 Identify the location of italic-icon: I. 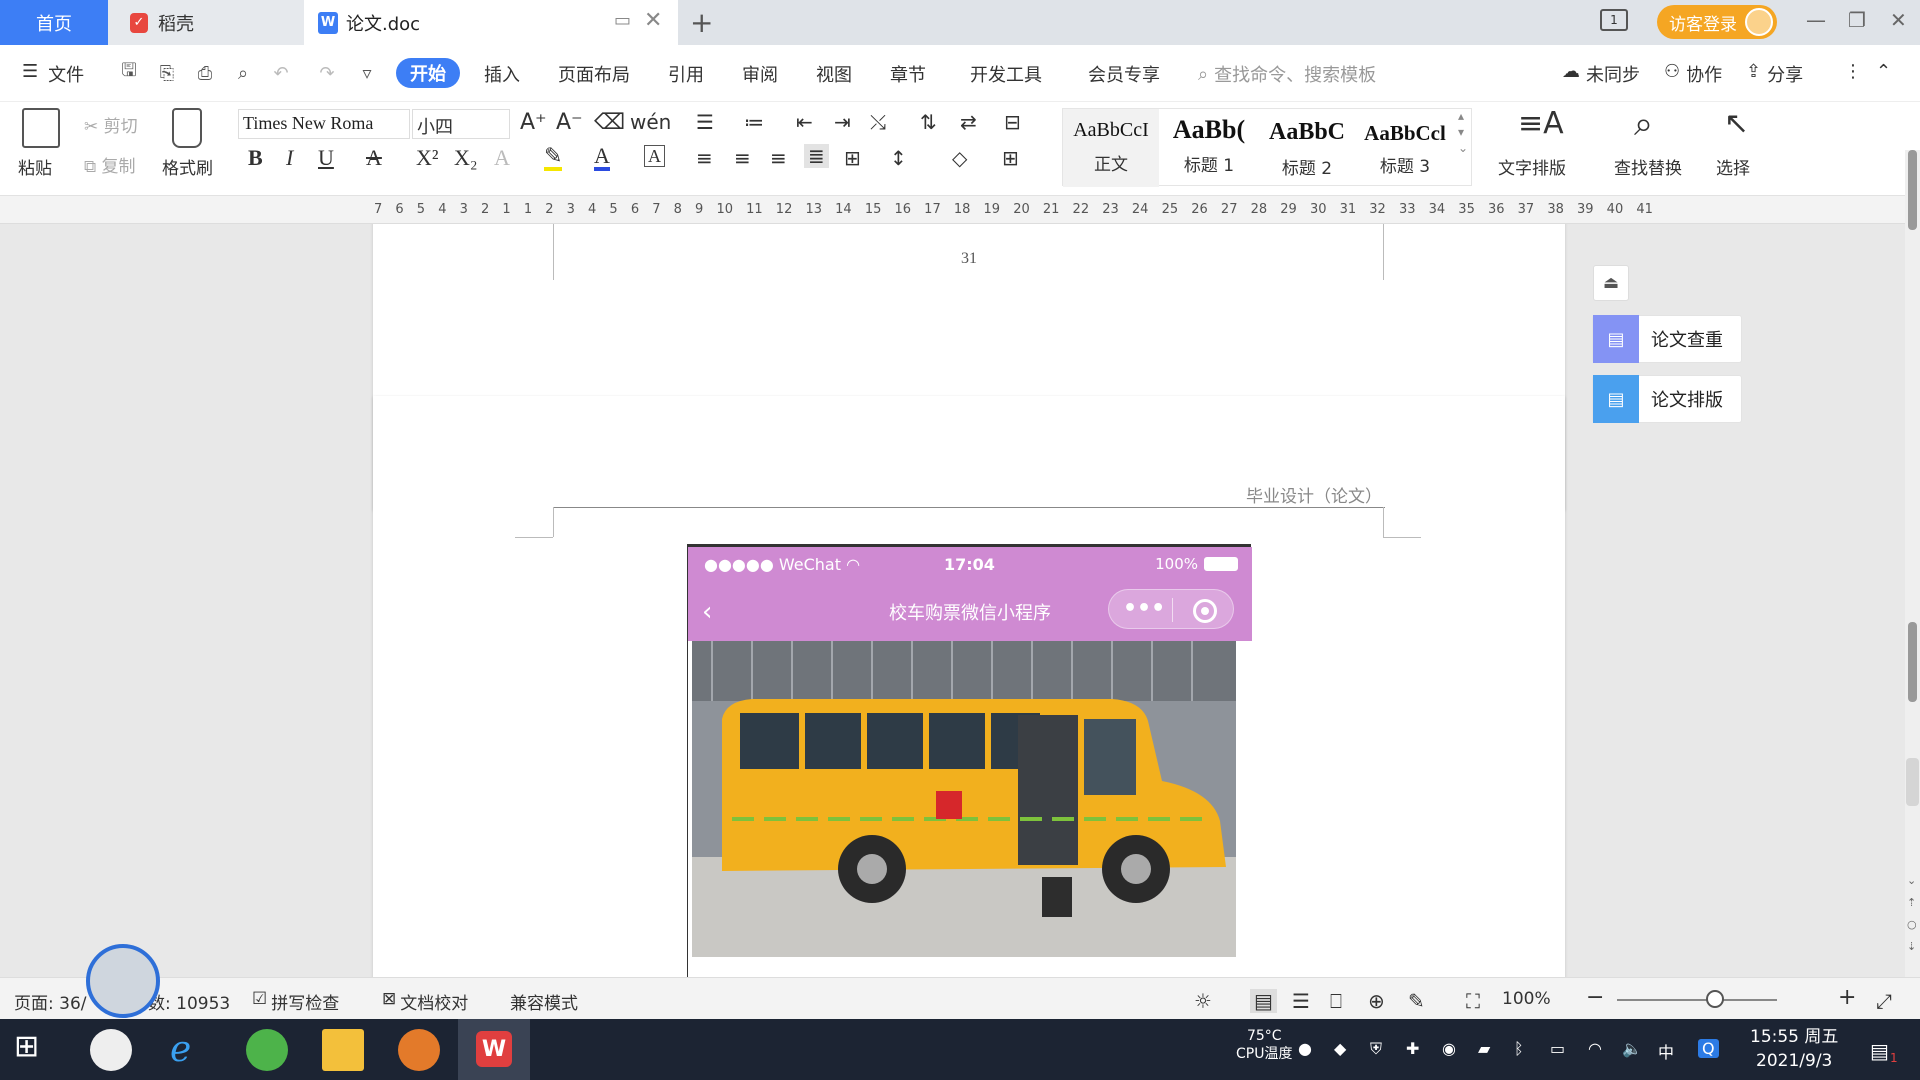
(289, 158).